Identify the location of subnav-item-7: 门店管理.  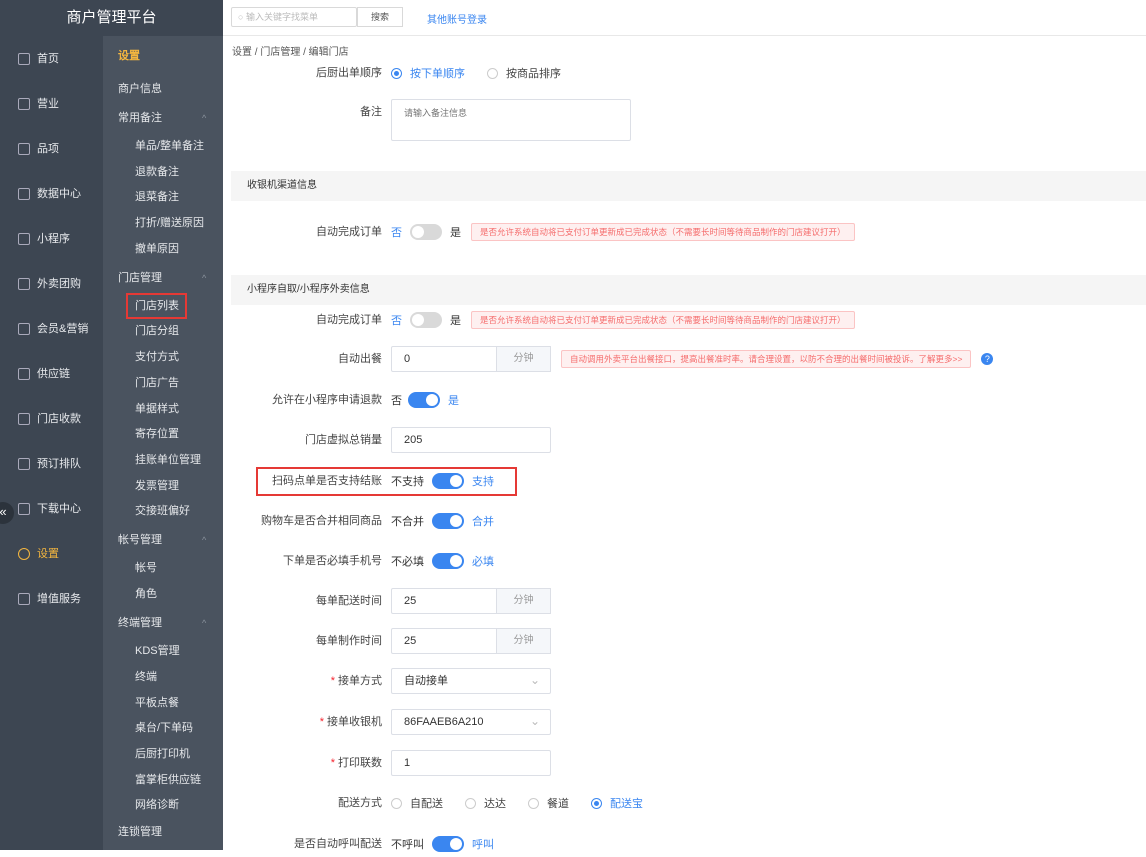
(162, 278).